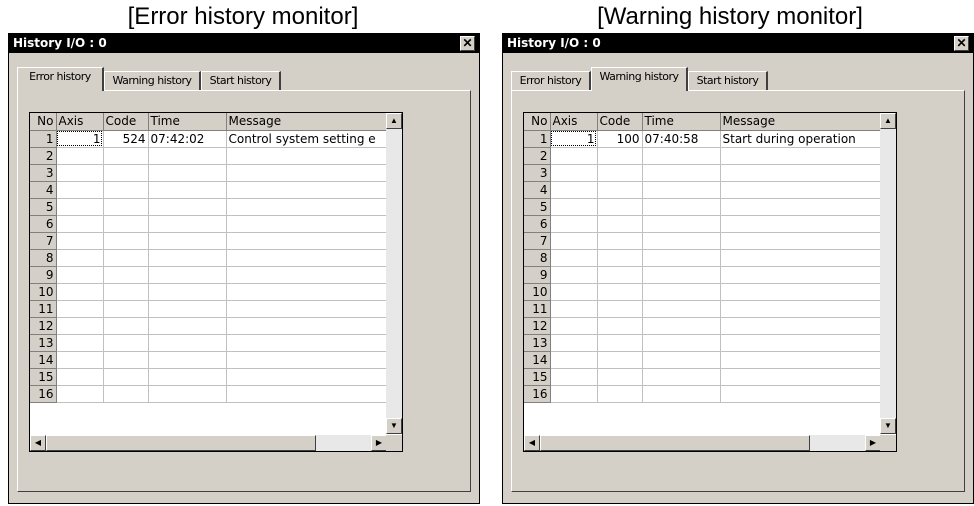 This screenshot has height=506, width=974. What do you see at coordinates (537, 224) in the screenshot?
I see `cell-no: 6` at bounding box center [537, 224].